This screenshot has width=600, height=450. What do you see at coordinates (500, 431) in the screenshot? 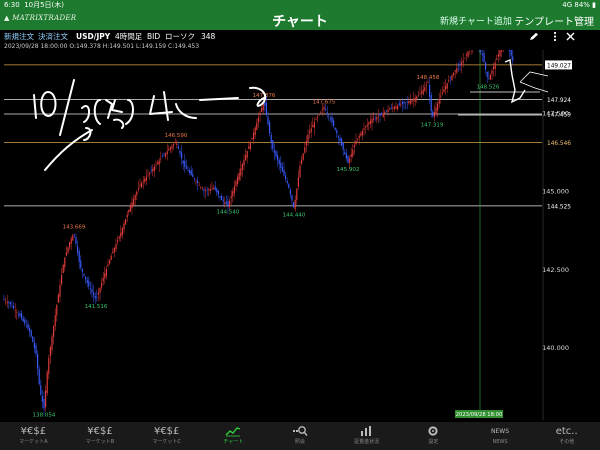
I see `news-icon: NEWS` at bounding box center [500, 431].